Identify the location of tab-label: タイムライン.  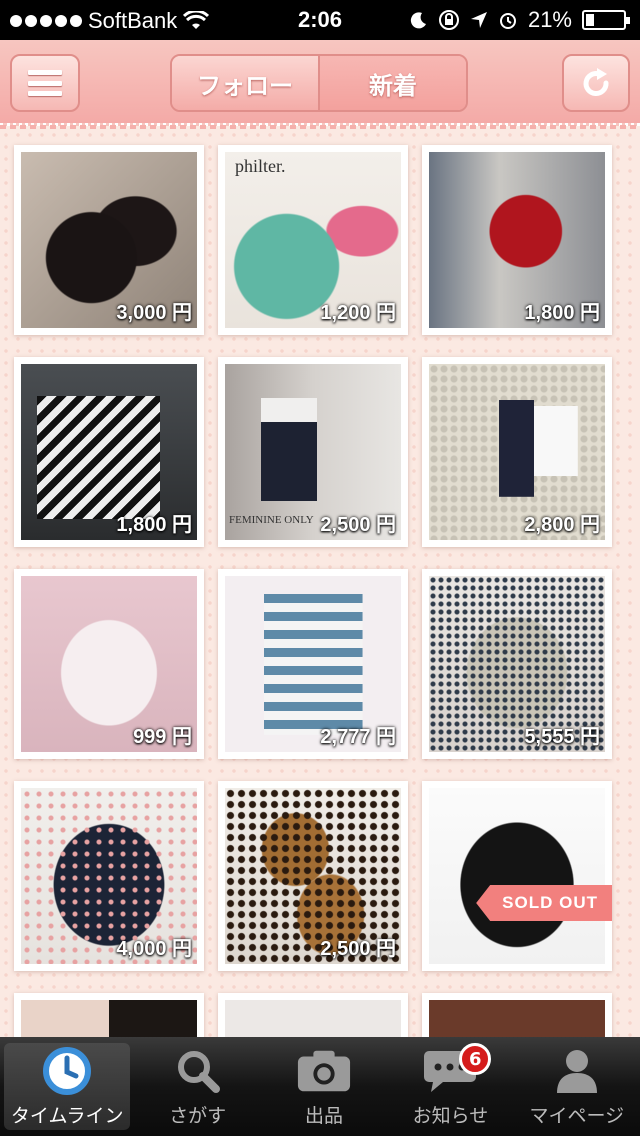
(67, 1116).